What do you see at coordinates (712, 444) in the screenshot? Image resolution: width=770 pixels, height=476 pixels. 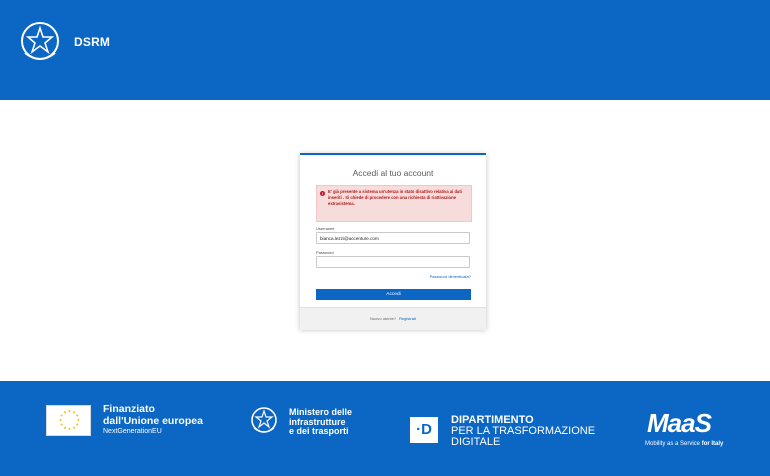 I see `maas-tag-suffix: for Italy` at bounding box center [712, 444].